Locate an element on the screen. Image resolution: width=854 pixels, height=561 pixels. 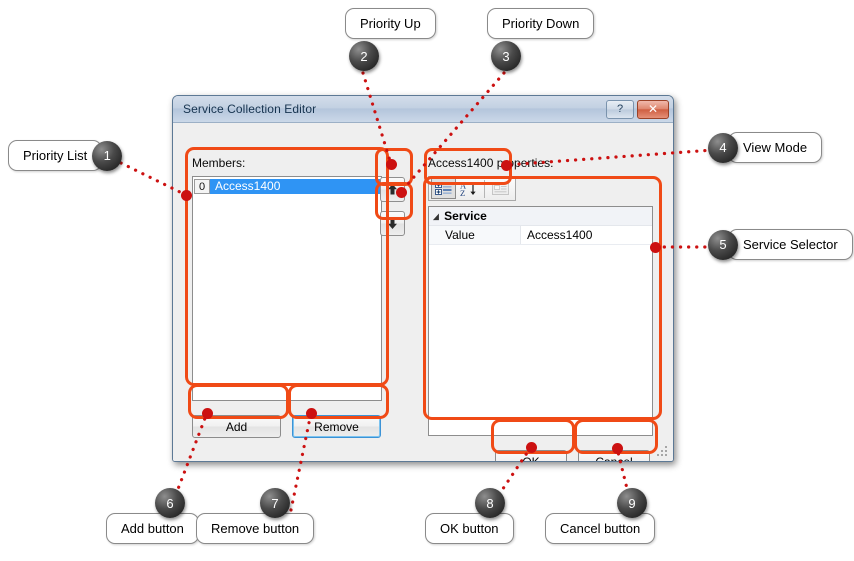
list-item: 0 Access1400 is located at coordinates (287, 186).